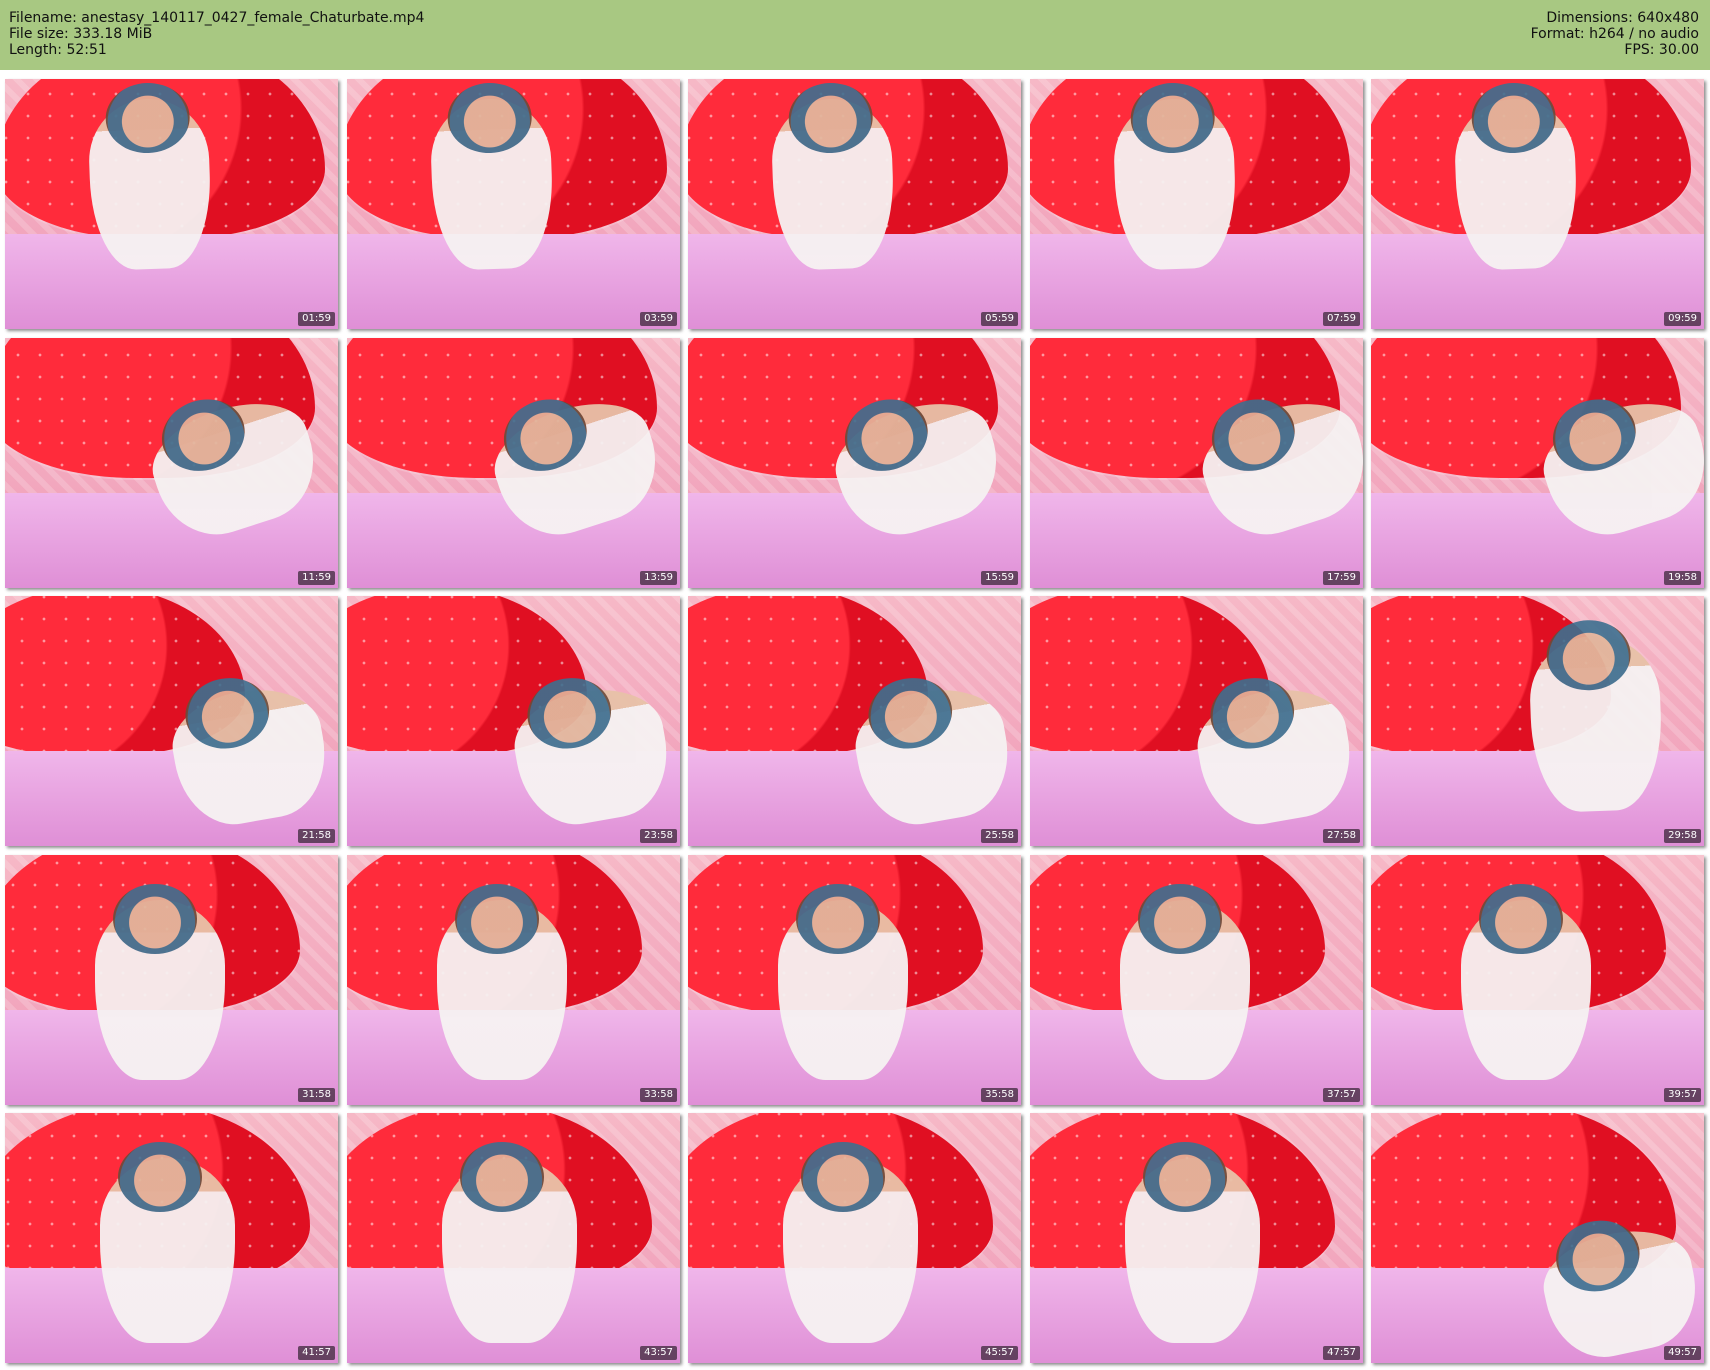 The width and height of the screenshot is (1710, 1370). Describe the element at coordinates (1682, 836) in the screenshot. I see `timestamp-label: 29:58` at that location.